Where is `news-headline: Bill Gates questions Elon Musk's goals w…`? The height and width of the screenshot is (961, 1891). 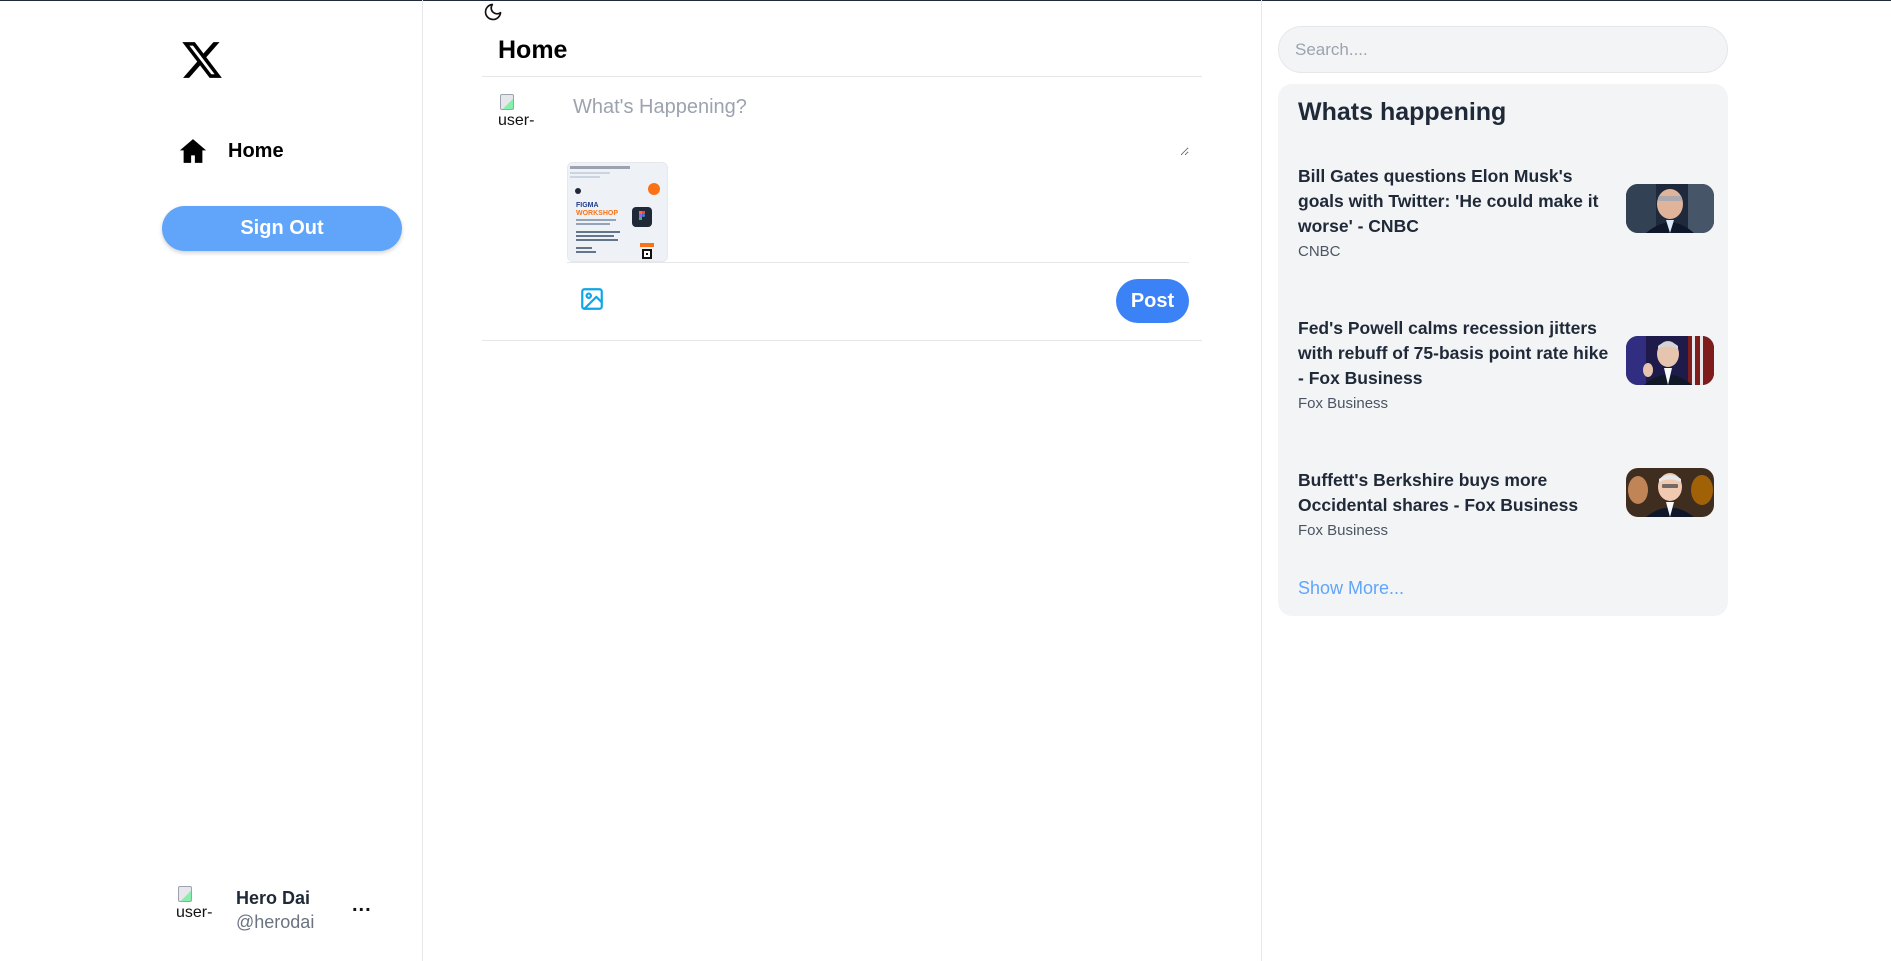 news-headline: Bill Gates questions Elon Musk's goals w… is located at coordinates (1448, 201).